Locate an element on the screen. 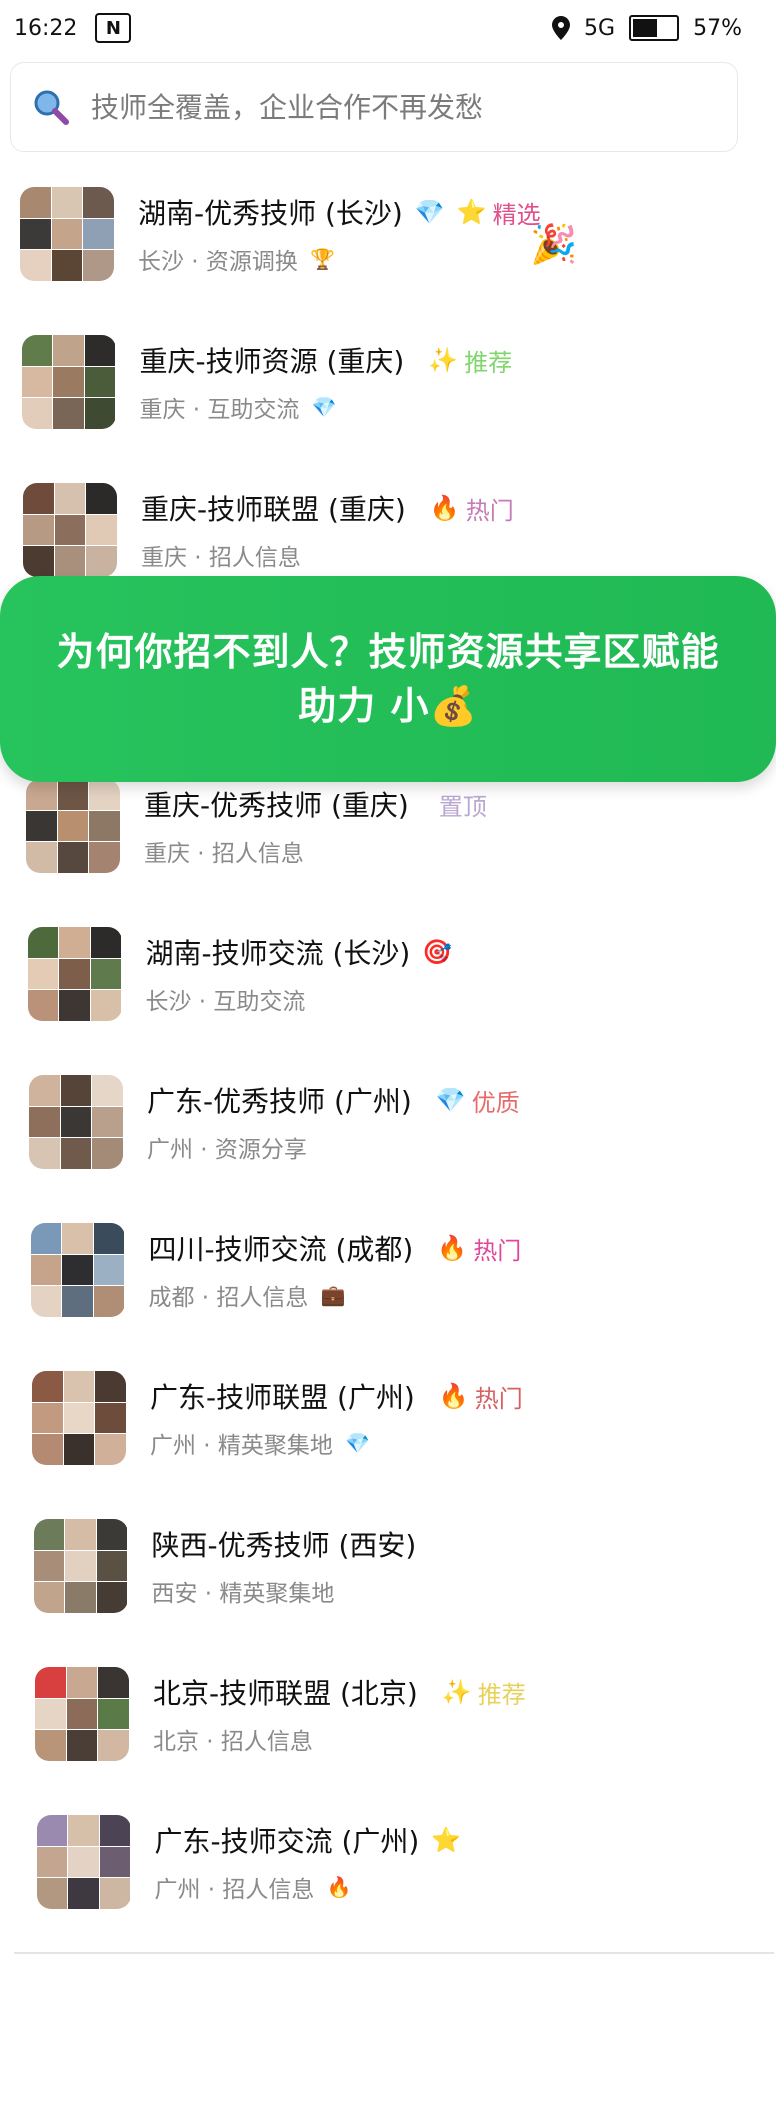 The width and height of the screenshot is (776, 2124). title-line: 湖南-优秀技师 (长沙) 💎 ⭐ 精选 is located at coordinates (339, 212).